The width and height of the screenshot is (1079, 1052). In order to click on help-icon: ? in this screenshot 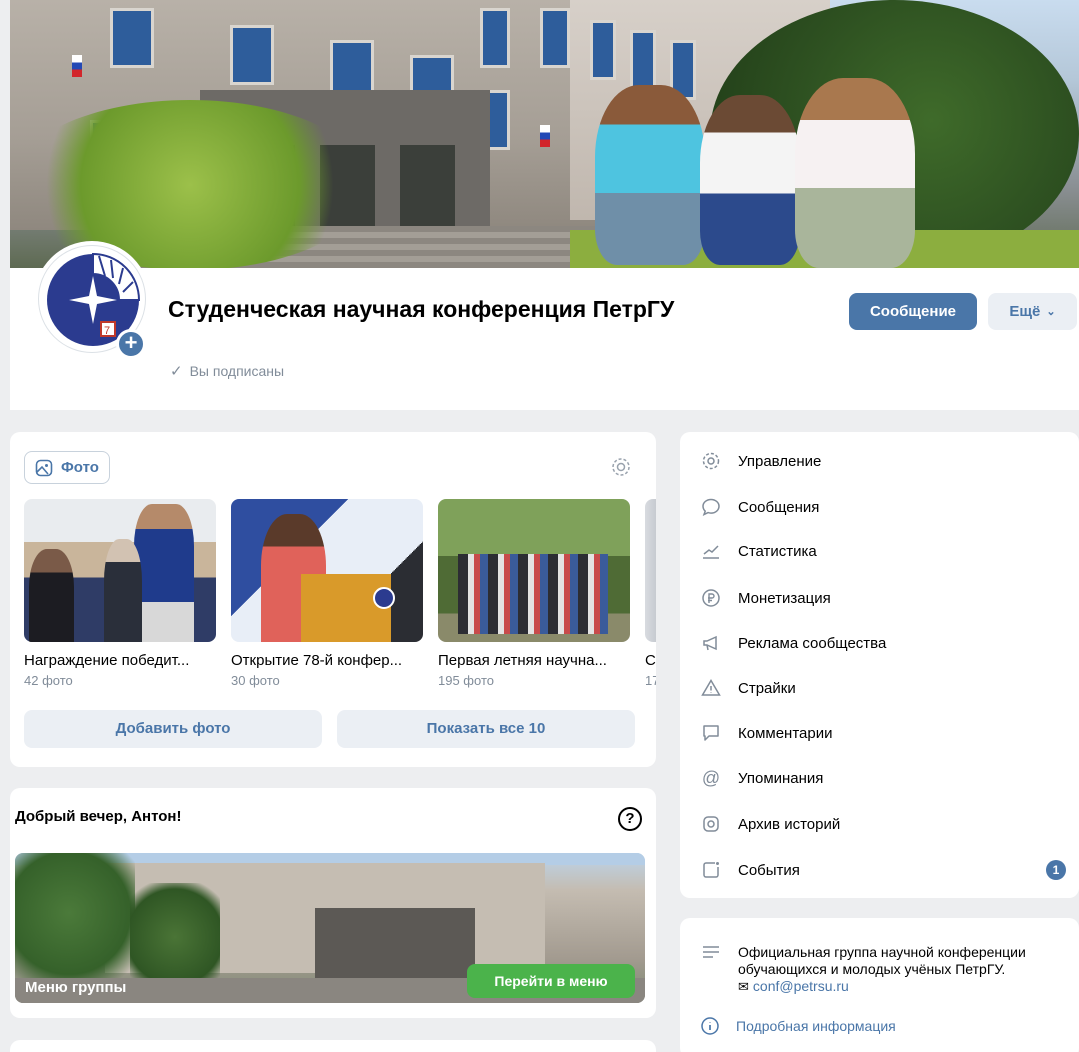, I will do `click(630, 819)`.